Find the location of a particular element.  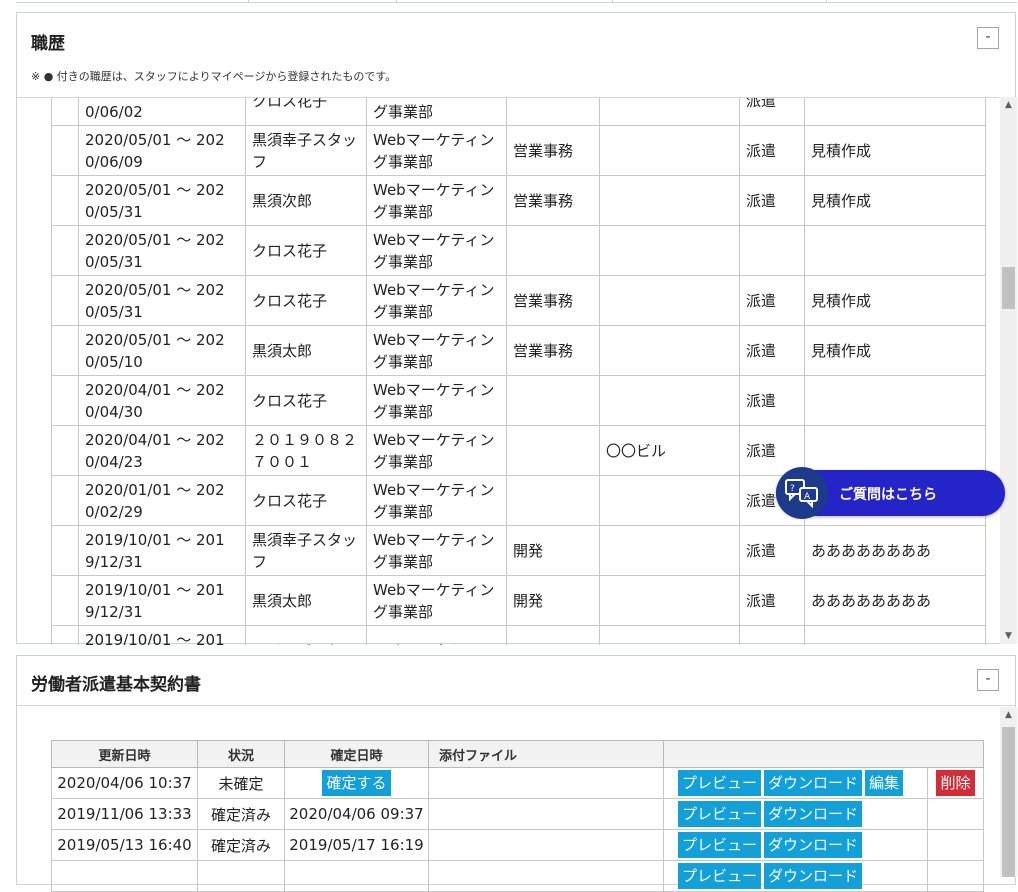

col-actions is located at coordinates (823, 754).